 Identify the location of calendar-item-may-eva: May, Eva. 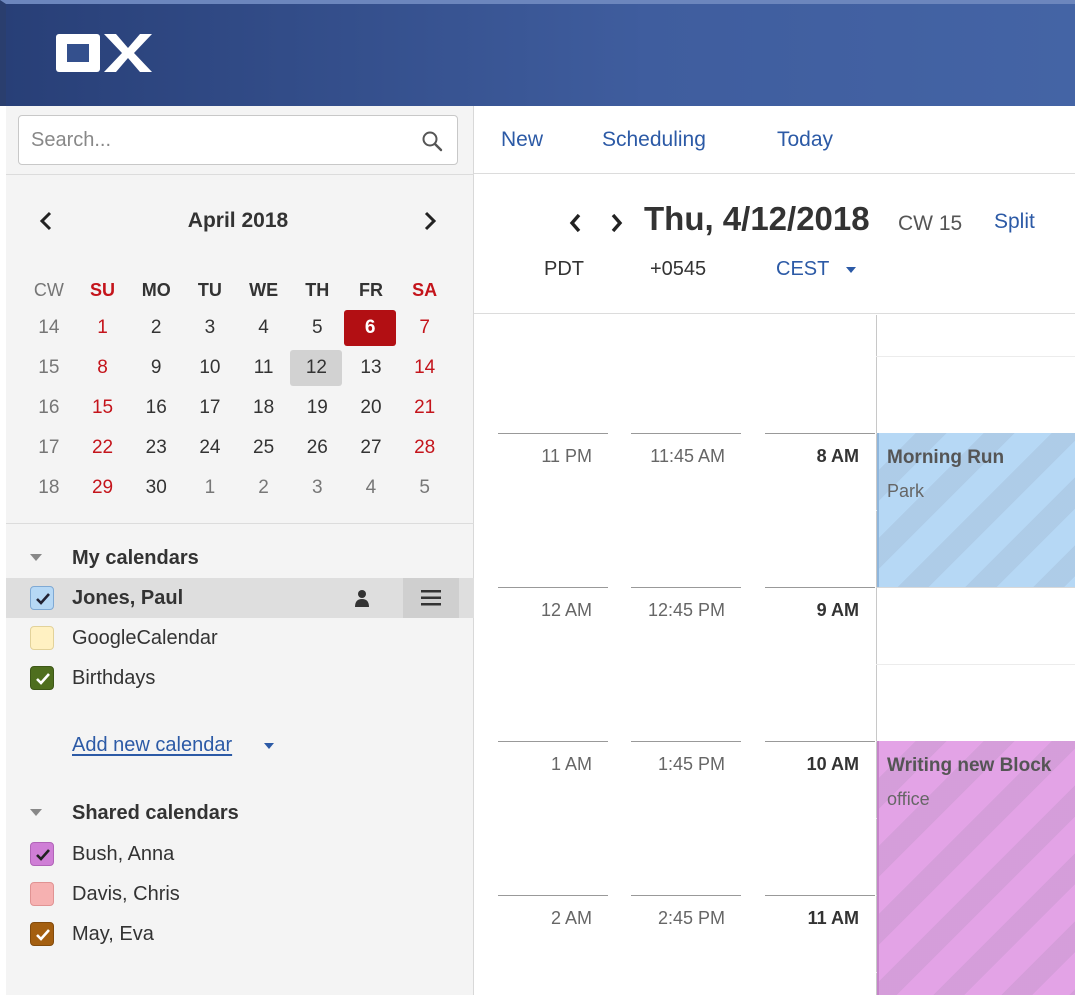
(240, 934).